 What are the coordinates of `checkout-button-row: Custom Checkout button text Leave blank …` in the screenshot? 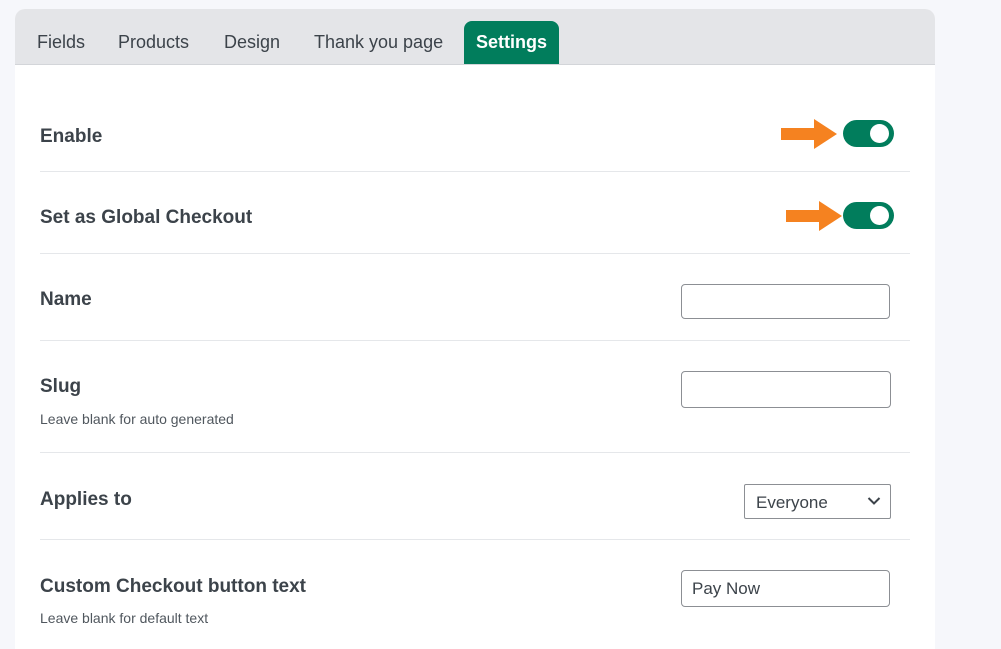 It's located at (475, 594).